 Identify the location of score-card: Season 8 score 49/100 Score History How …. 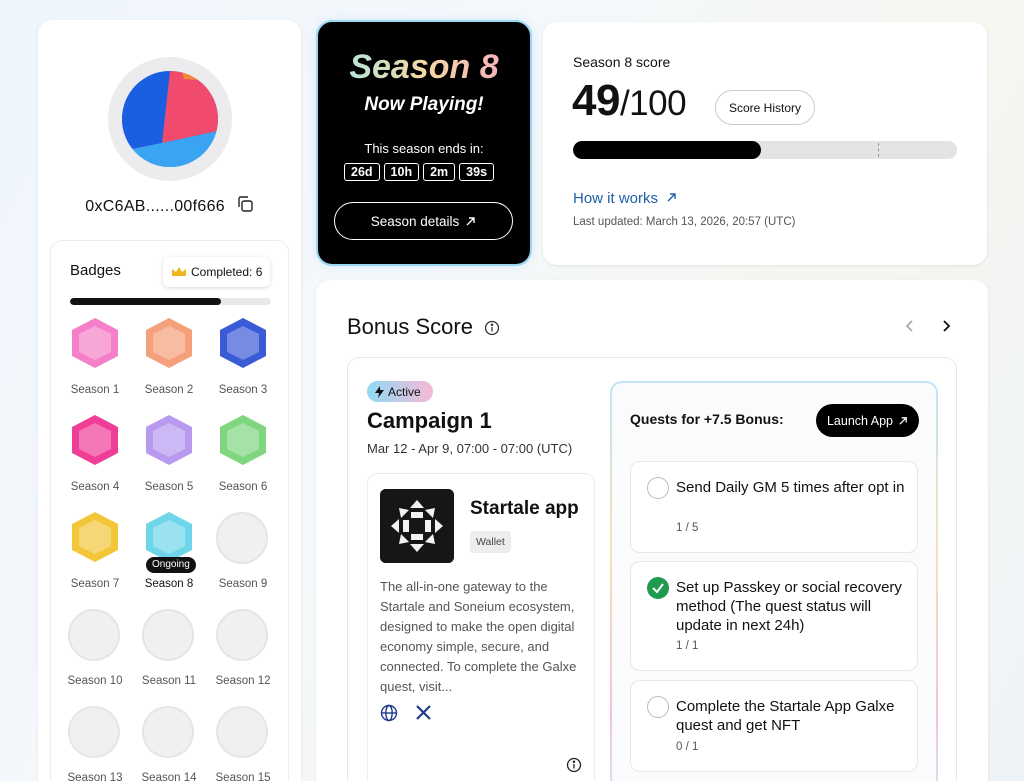
(765, 143).